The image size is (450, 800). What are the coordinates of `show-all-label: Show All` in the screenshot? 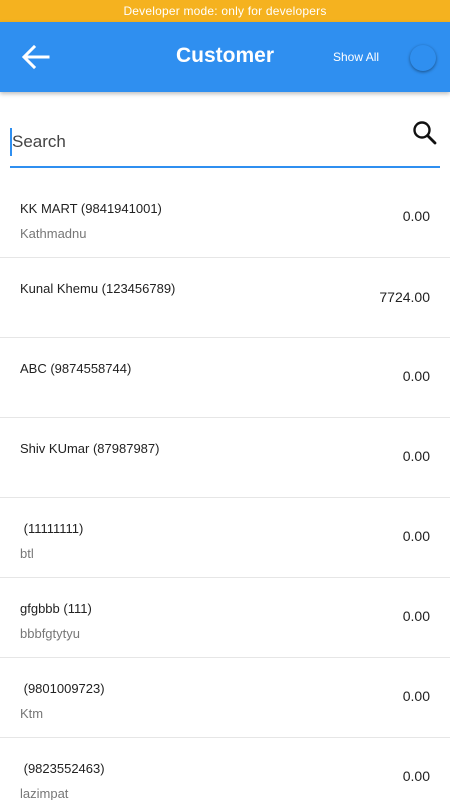 It's located at (356, 57).